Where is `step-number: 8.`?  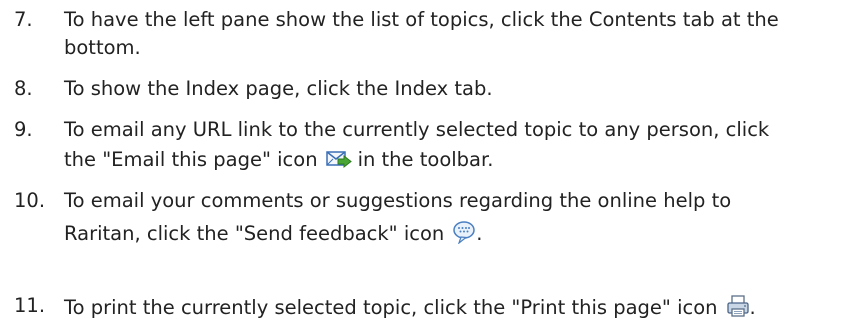 step-number: 8. is located at coordinates (23, 88).